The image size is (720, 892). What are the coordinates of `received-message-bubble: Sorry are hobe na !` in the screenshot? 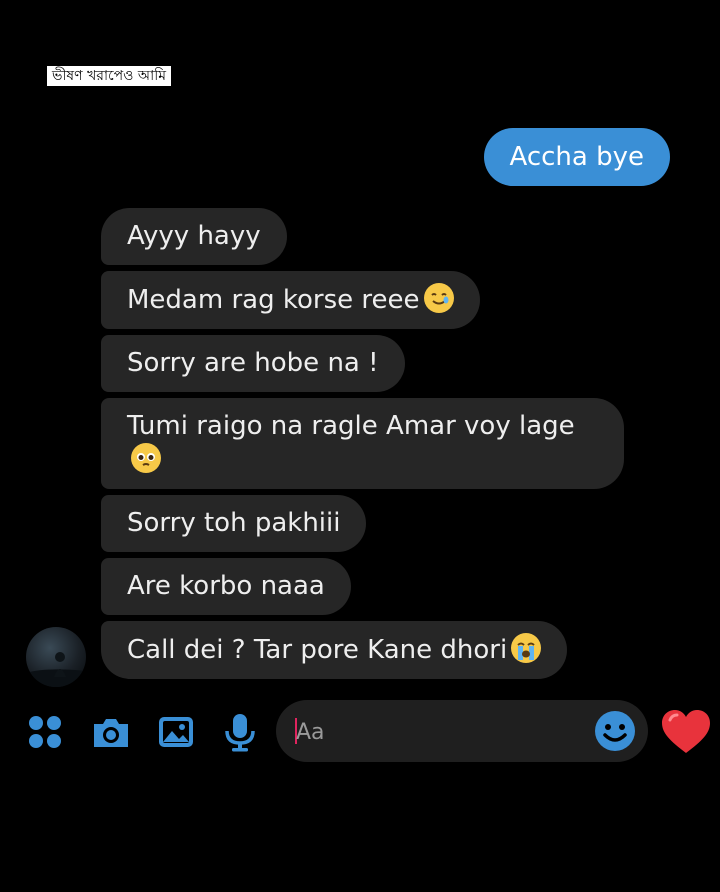 It's located at (253, 363).